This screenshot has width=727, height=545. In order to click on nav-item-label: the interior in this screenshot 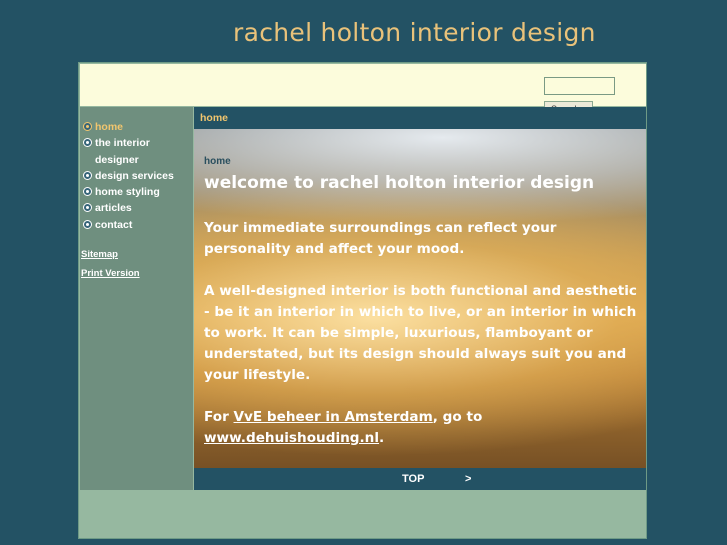, I will do `click(122, 143)`.